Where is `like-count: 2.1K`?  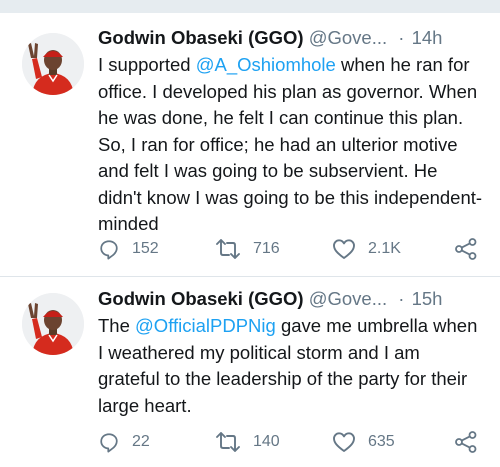
like-count: 2.1K is located at coordinates (384, 248).